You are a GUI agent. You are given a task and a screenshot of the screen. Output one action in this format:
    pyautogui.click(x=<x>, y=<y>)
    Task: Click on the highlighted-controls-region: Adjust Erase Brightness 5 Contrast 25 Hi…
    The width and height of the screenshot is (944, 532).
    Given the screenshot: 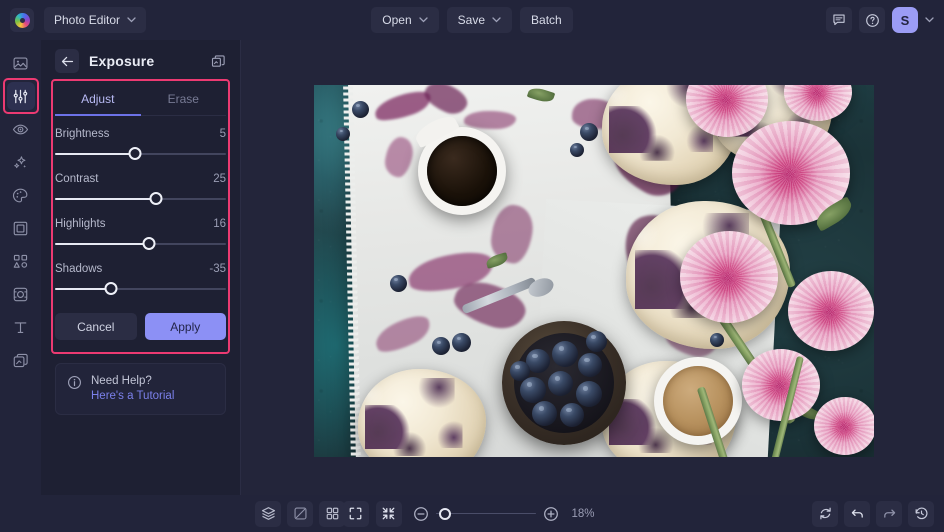 What is the action you would take?
    pyautogui.click(x=140, y=216)
    